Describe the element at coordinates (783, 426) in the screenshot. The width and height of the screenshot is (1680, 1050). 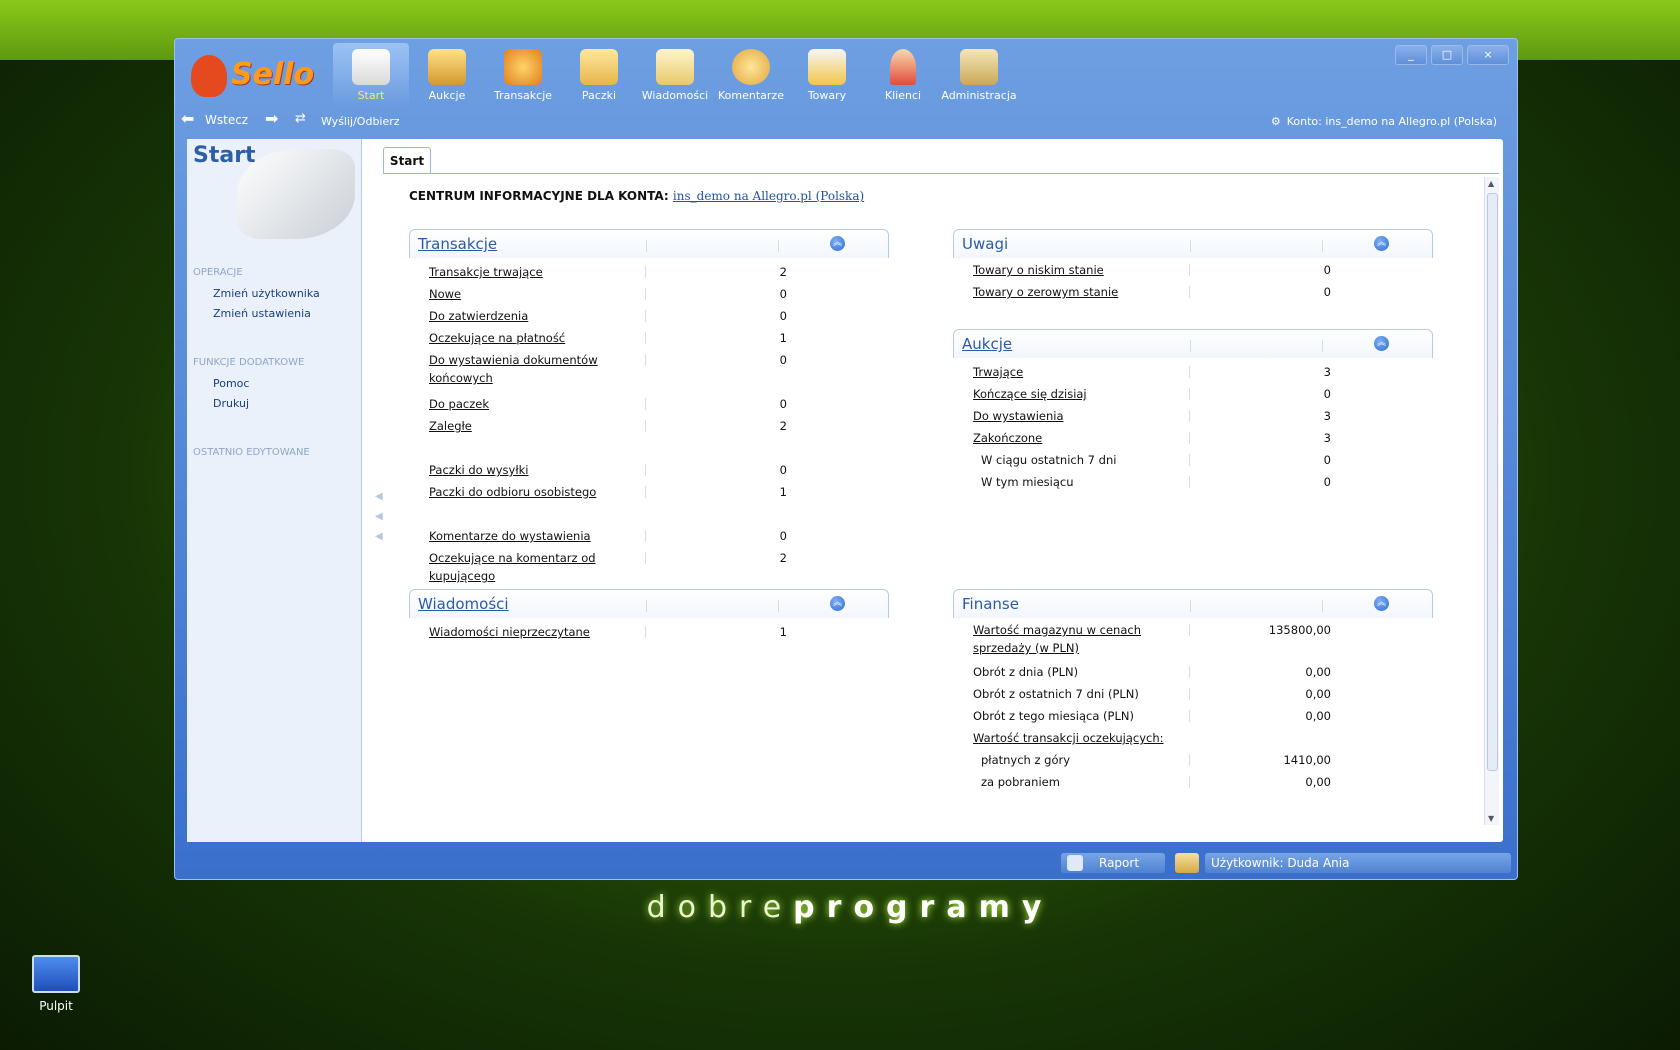
I see `row-value: 2` at that location.